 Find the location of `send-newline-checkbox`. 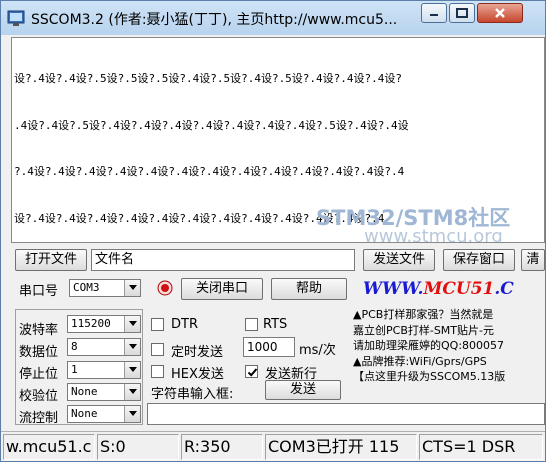

send-newline-checkbox is located at coordinates (251, 371).